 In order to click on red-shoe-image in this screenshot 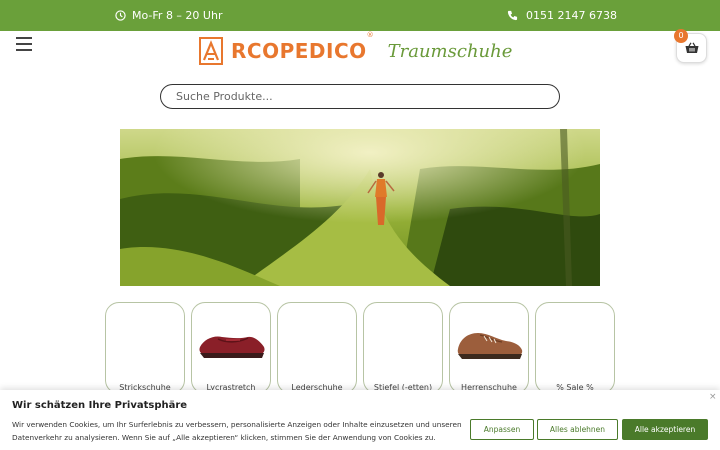, I will do `click(232, 347)`.